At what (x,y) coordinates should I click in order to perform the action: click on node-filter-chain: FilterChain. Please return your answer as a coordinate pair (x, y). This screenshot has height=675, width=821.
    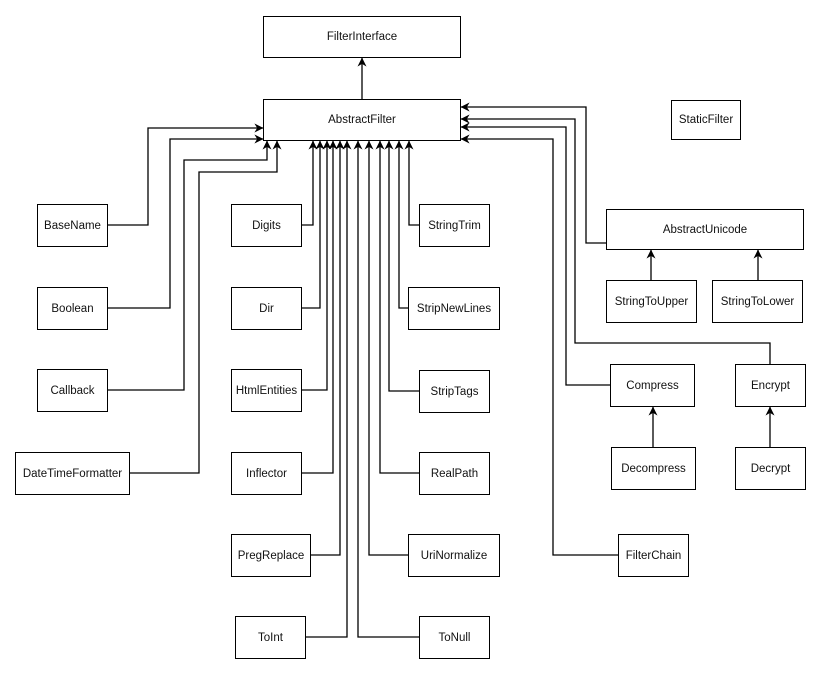
    Looking at the image, I should click on (653, 555).